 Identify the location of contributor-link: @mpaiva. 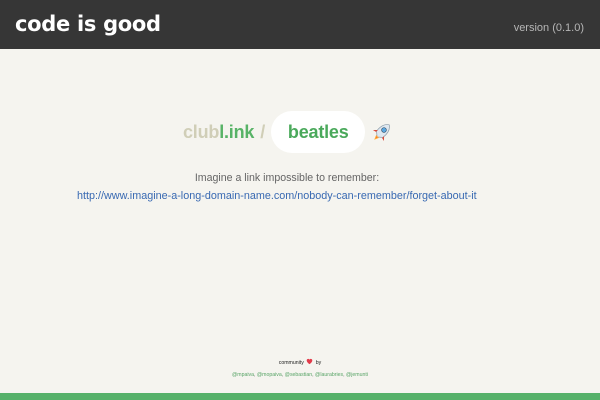
(243, 375).